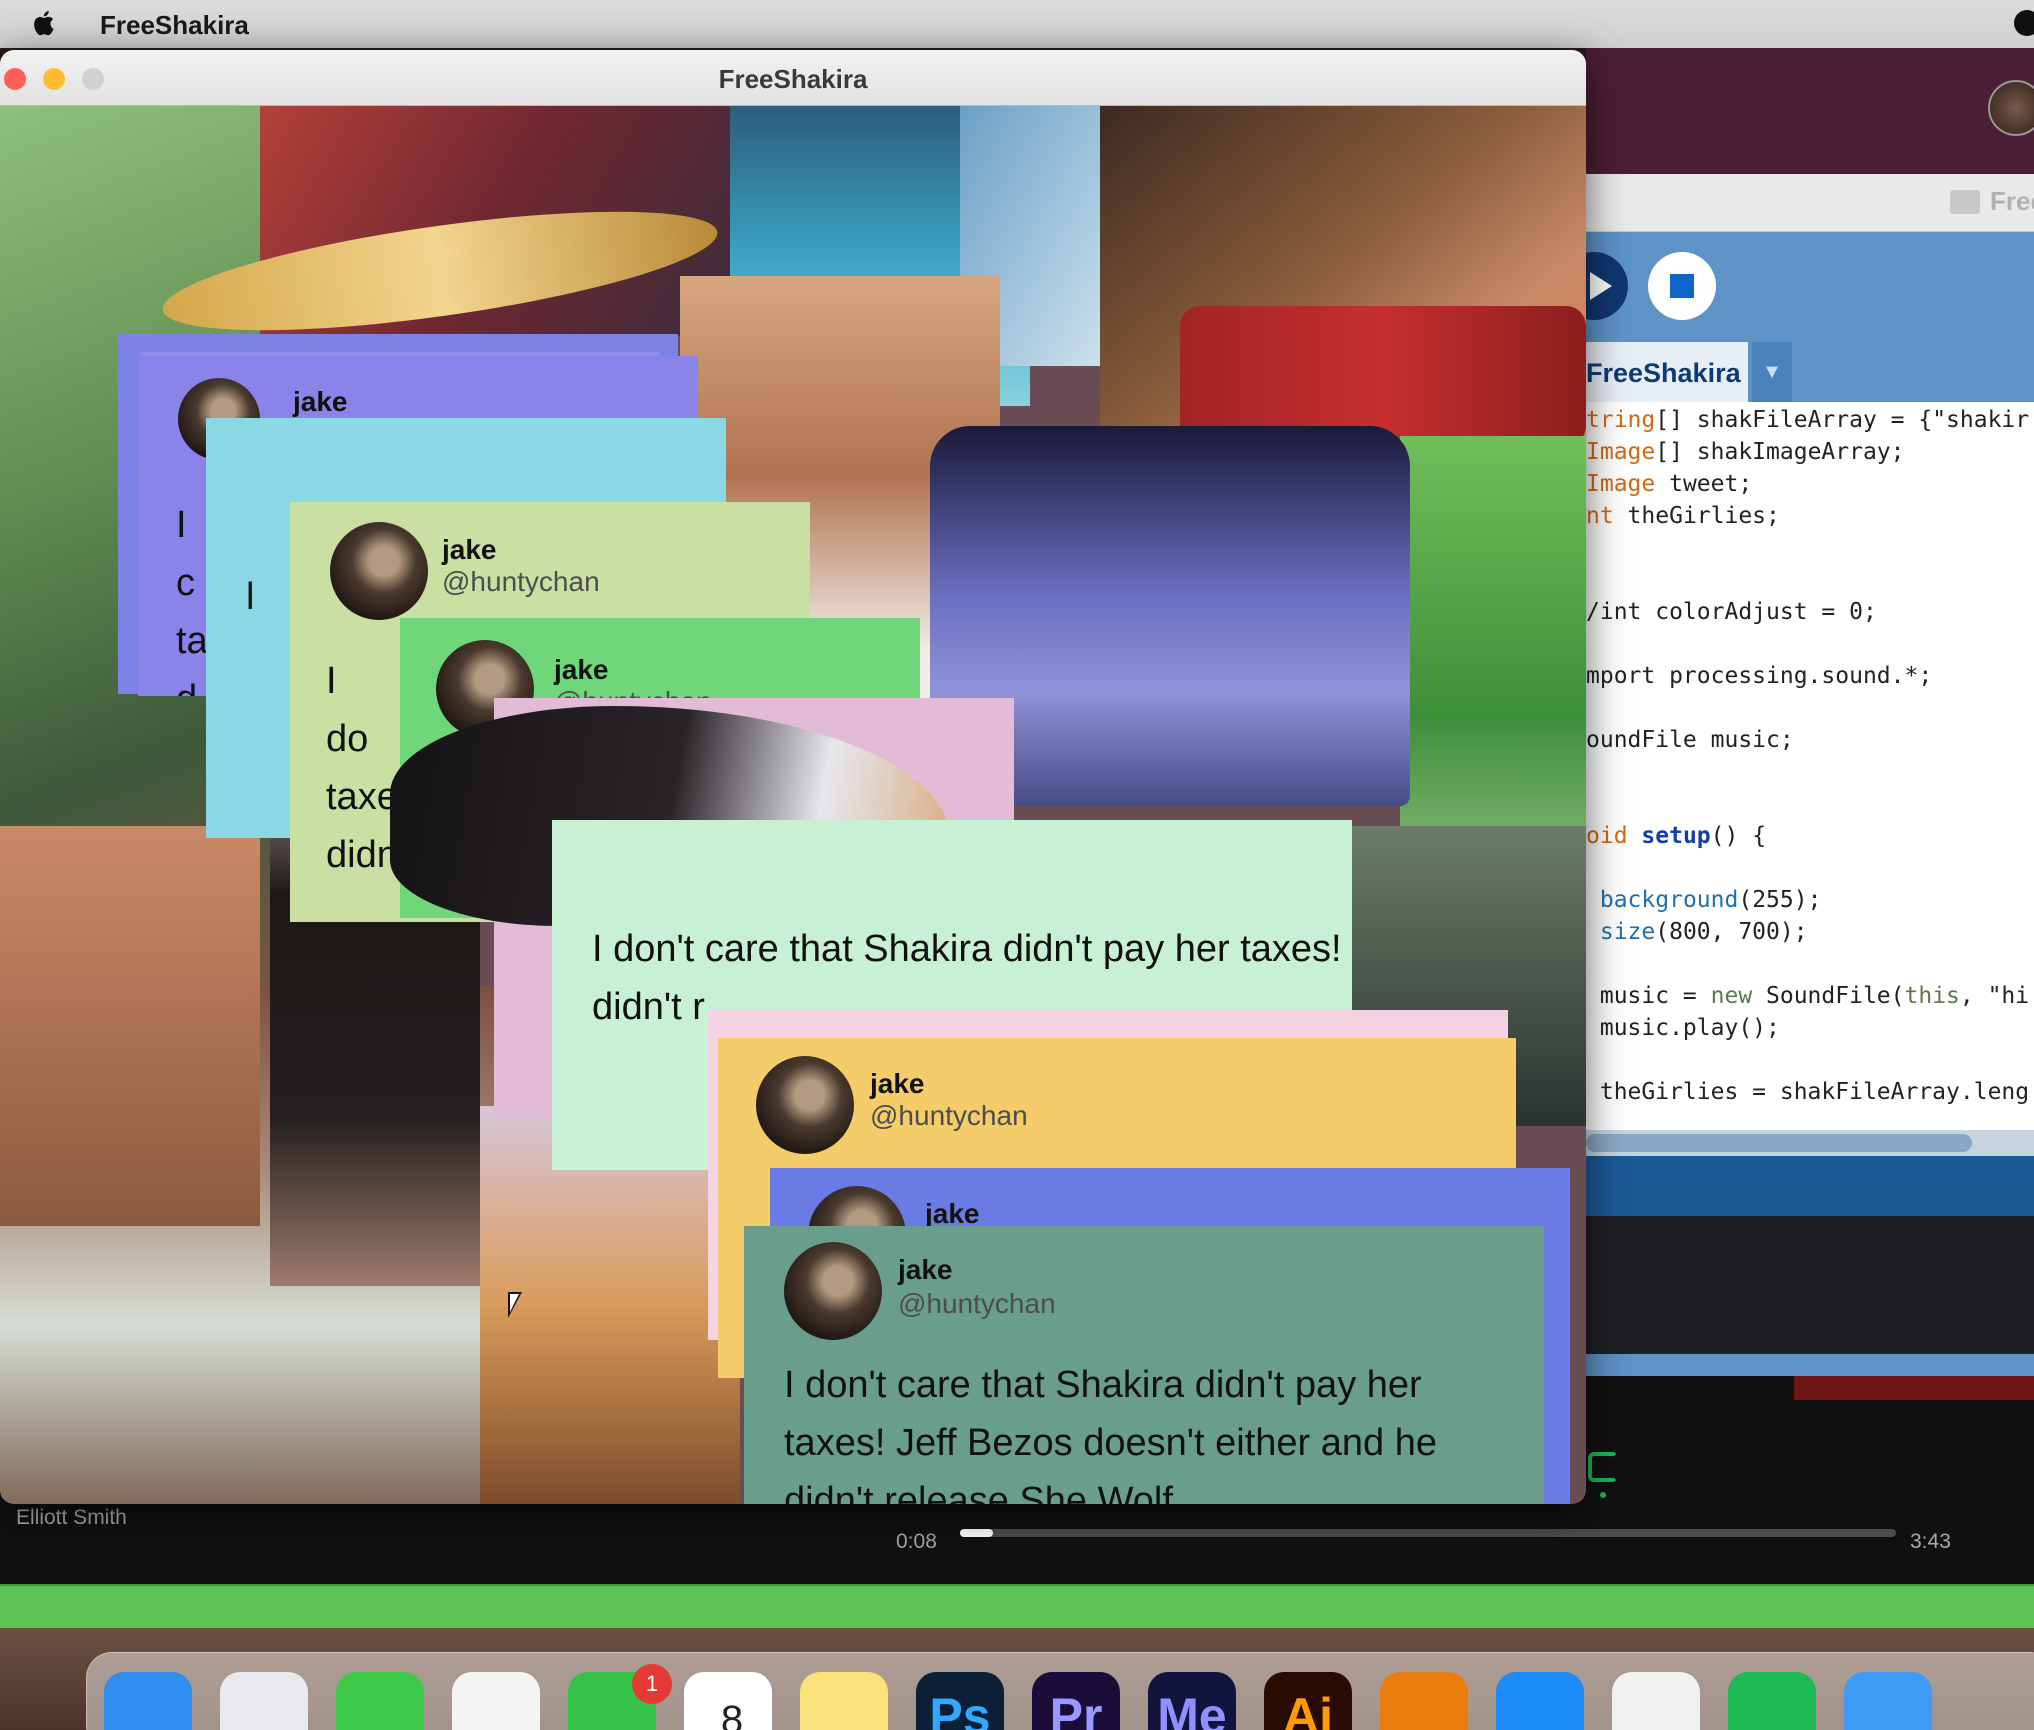 This screenshot has height=1730, width=2034. I want to click on dock-messages-icon, so click(380, 1701).